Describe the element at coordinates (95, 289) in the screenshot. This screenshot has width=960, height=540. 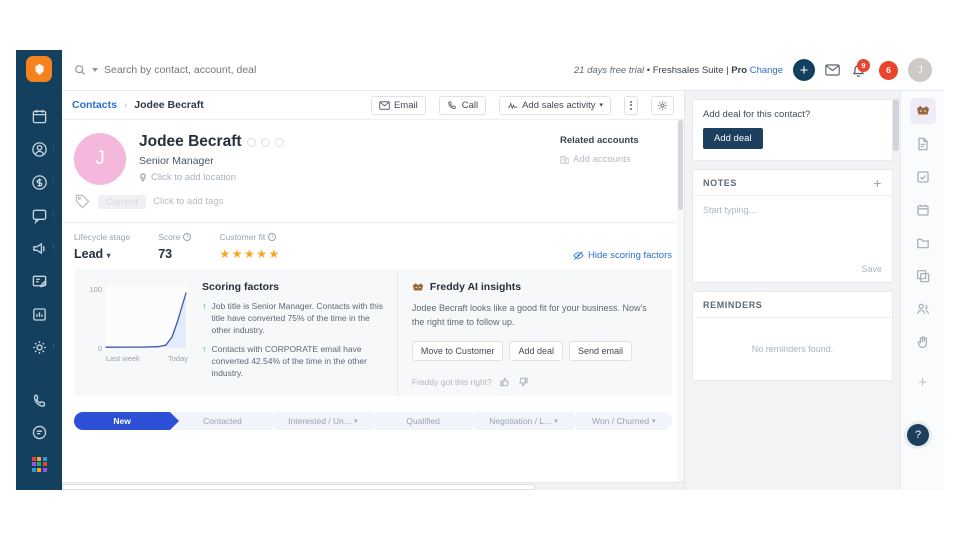
I see `chart-y-max-tick: 100` at that location.